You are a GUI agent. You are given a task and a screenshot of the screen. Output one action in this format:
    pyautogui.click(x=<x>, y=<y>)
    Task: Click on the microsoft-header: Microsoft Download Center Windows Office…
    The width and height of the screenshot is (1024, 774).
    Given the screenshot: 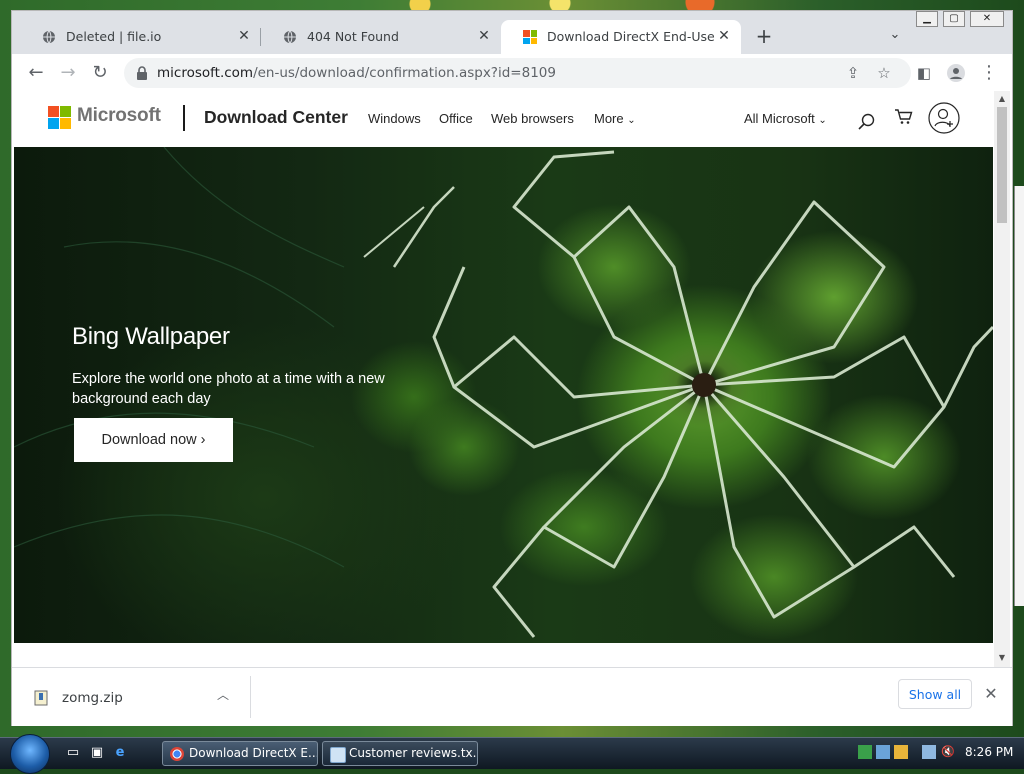 What is the action you would take?
    pyautogui.click(x=503, y=119)
    